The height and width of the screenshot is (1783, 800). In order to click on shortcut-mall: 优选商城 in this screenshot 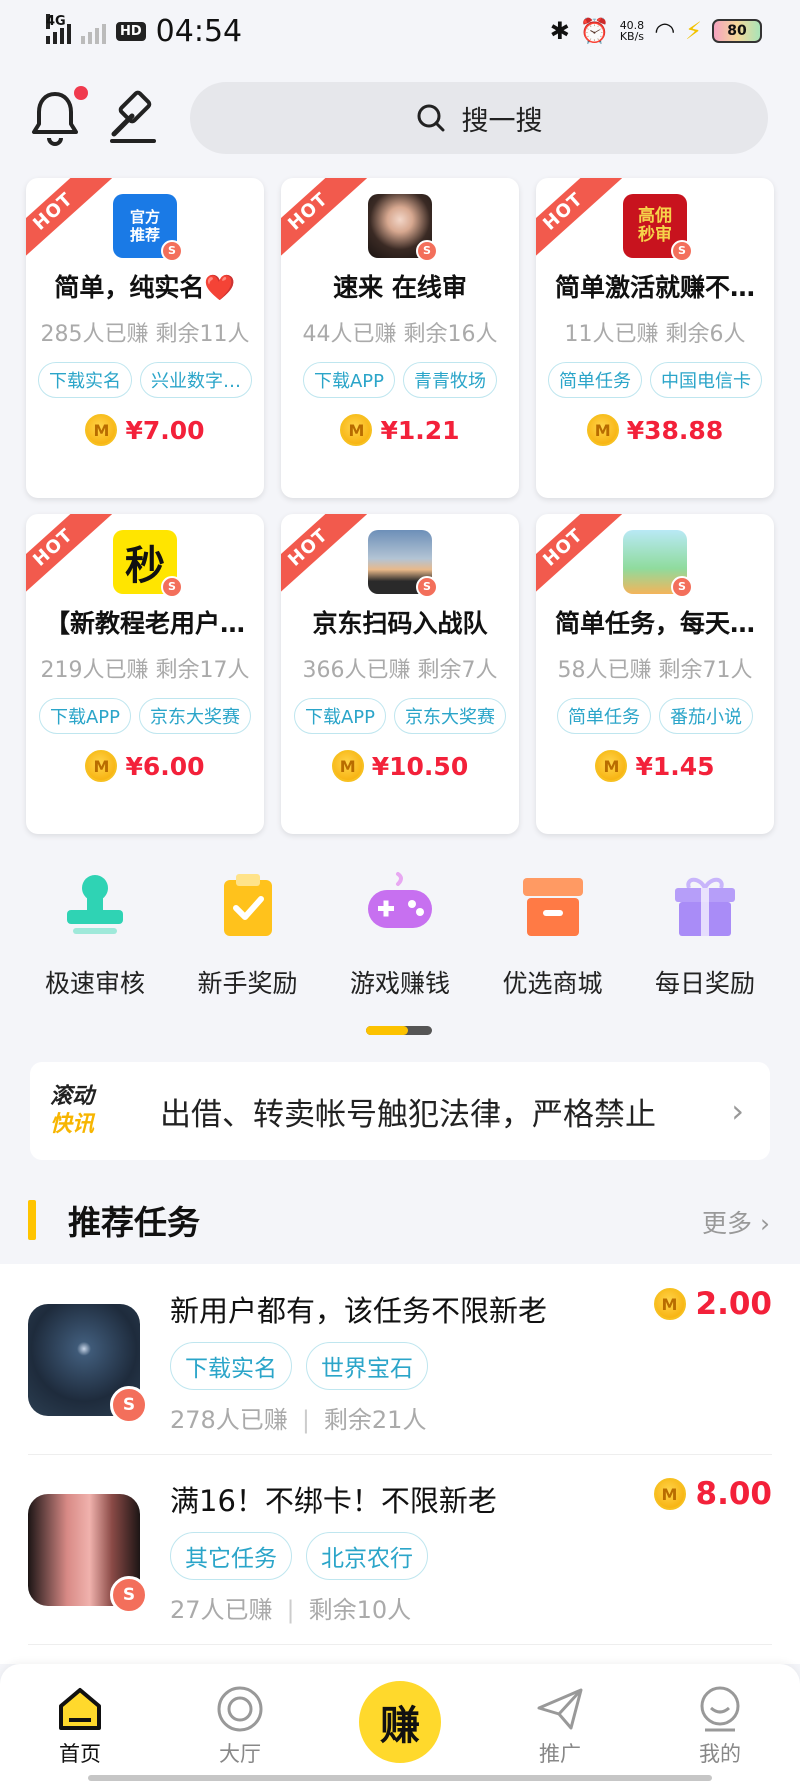, I will do `click(553, 935)`.